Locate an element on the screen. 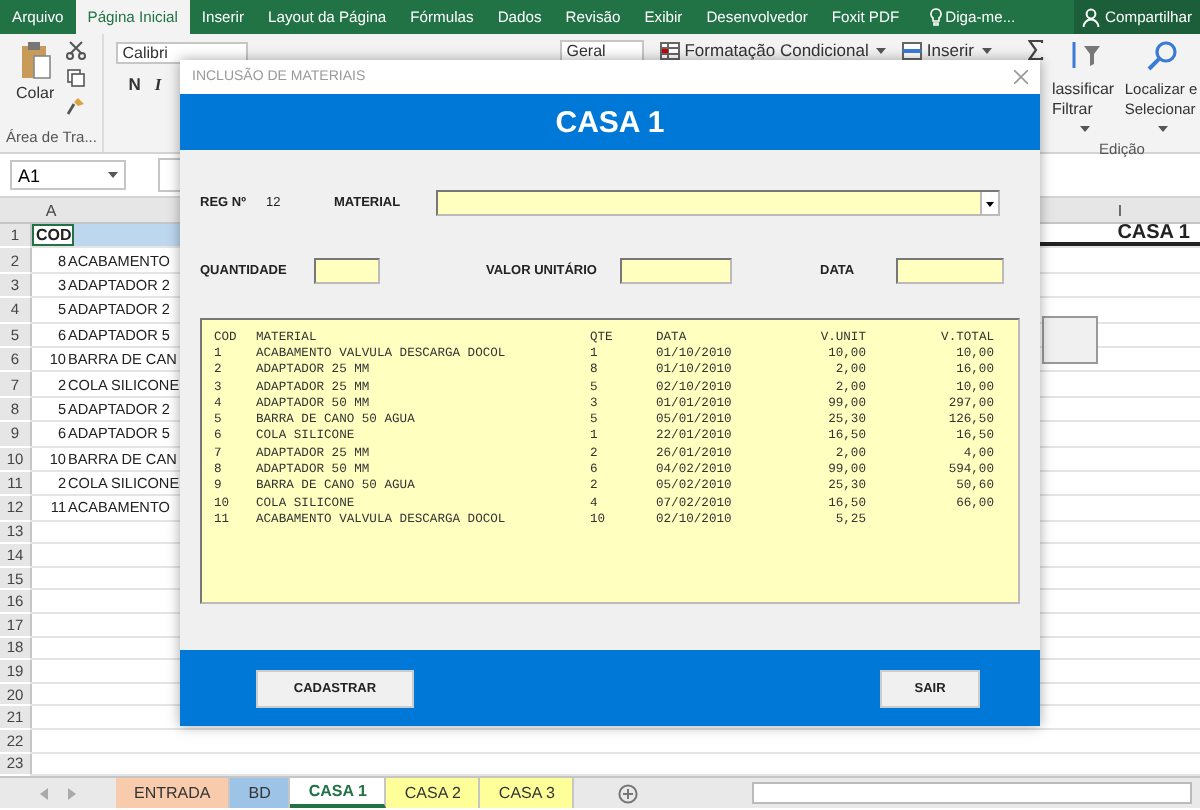 The width and height of the screenshot is (1200, 810). column-header: I is located at coordinates (1120, 210).